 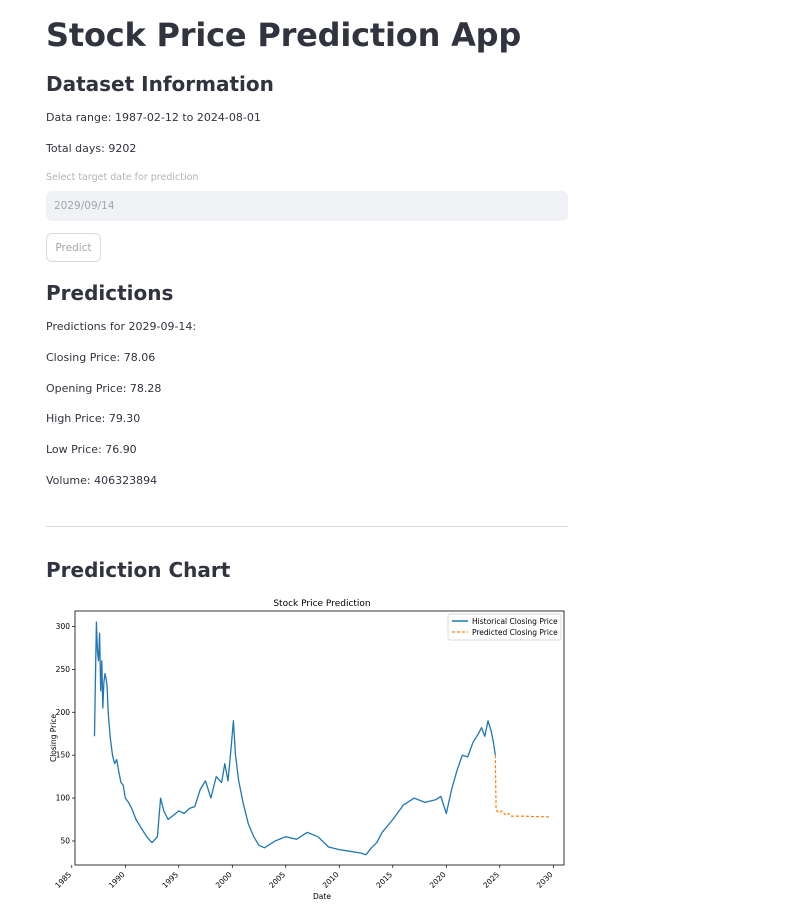 What do you see at coordinates (515, 621) in the screenshot?
I see `legend-historical-label: Historical Closing Price` at bounding box center [515, 621].